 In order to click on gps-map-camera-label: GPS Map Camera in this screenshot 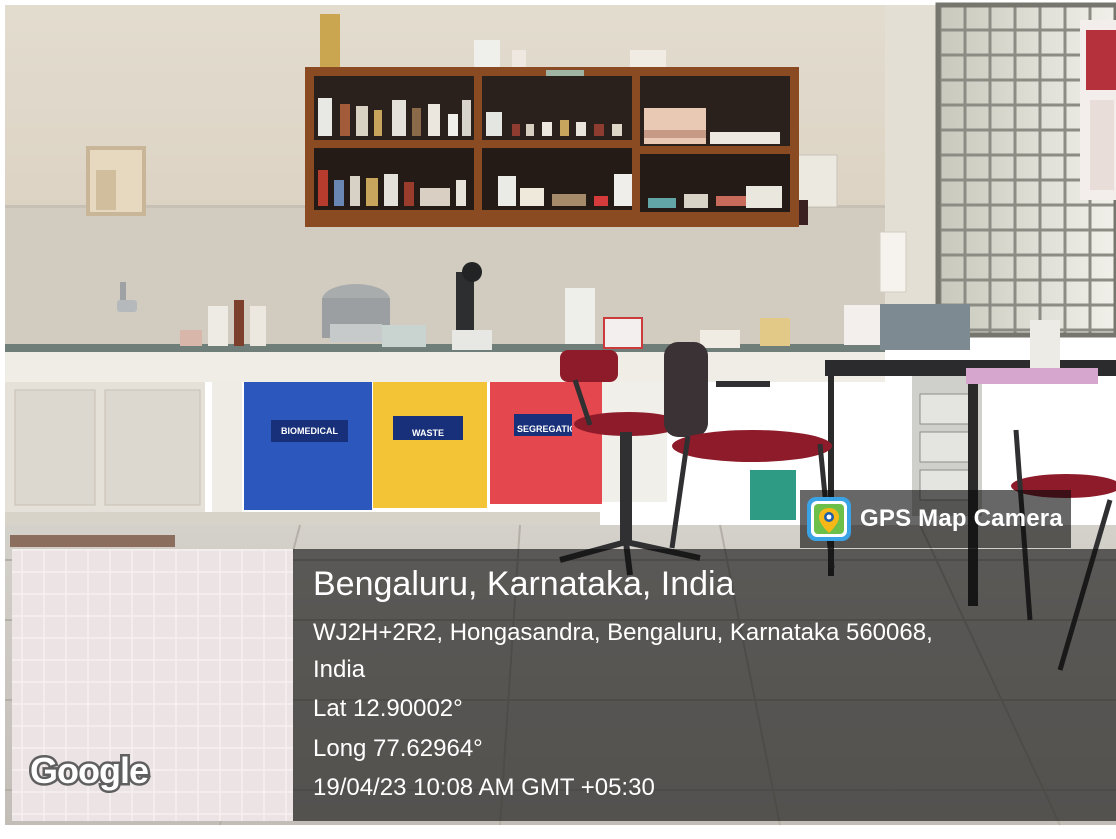, I will do `click(961, 518)`.